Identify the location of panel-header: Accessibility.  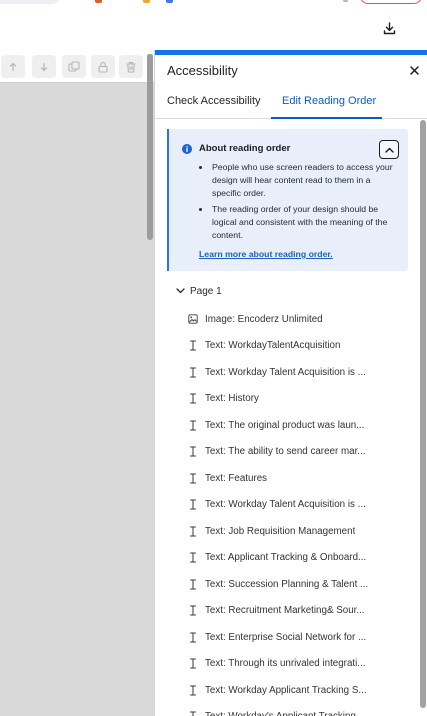
(291, 69).